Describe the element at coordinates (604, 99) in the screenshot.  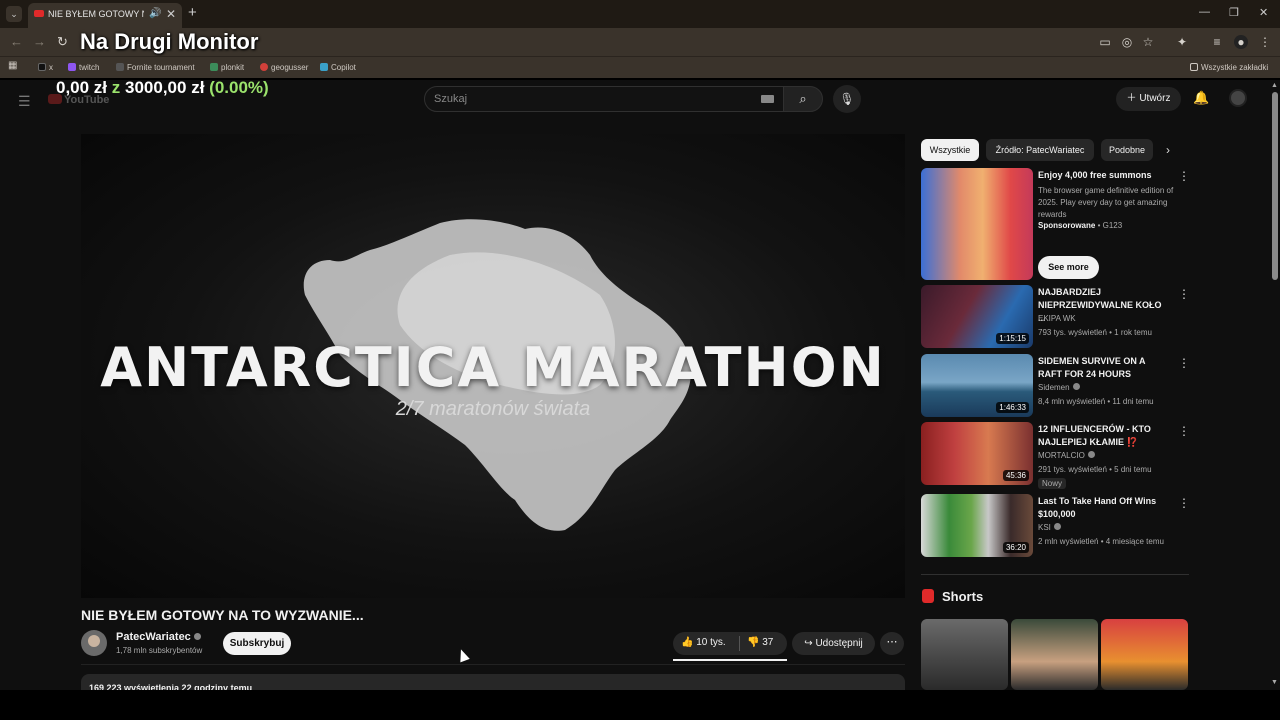
I see `search-input` at that location.